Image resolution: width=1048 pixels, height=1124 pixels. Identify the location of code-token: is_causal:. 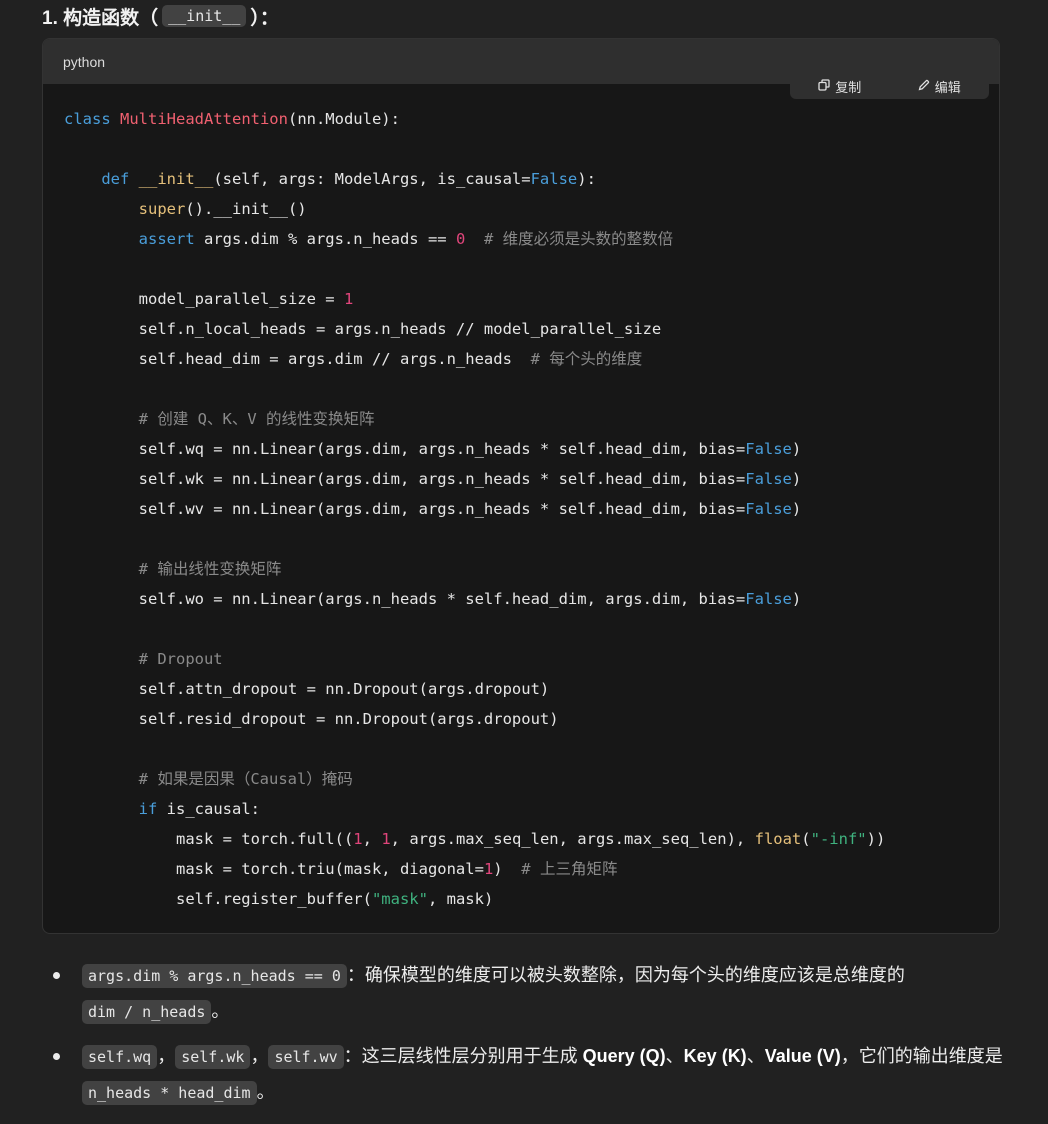
(208, 809).